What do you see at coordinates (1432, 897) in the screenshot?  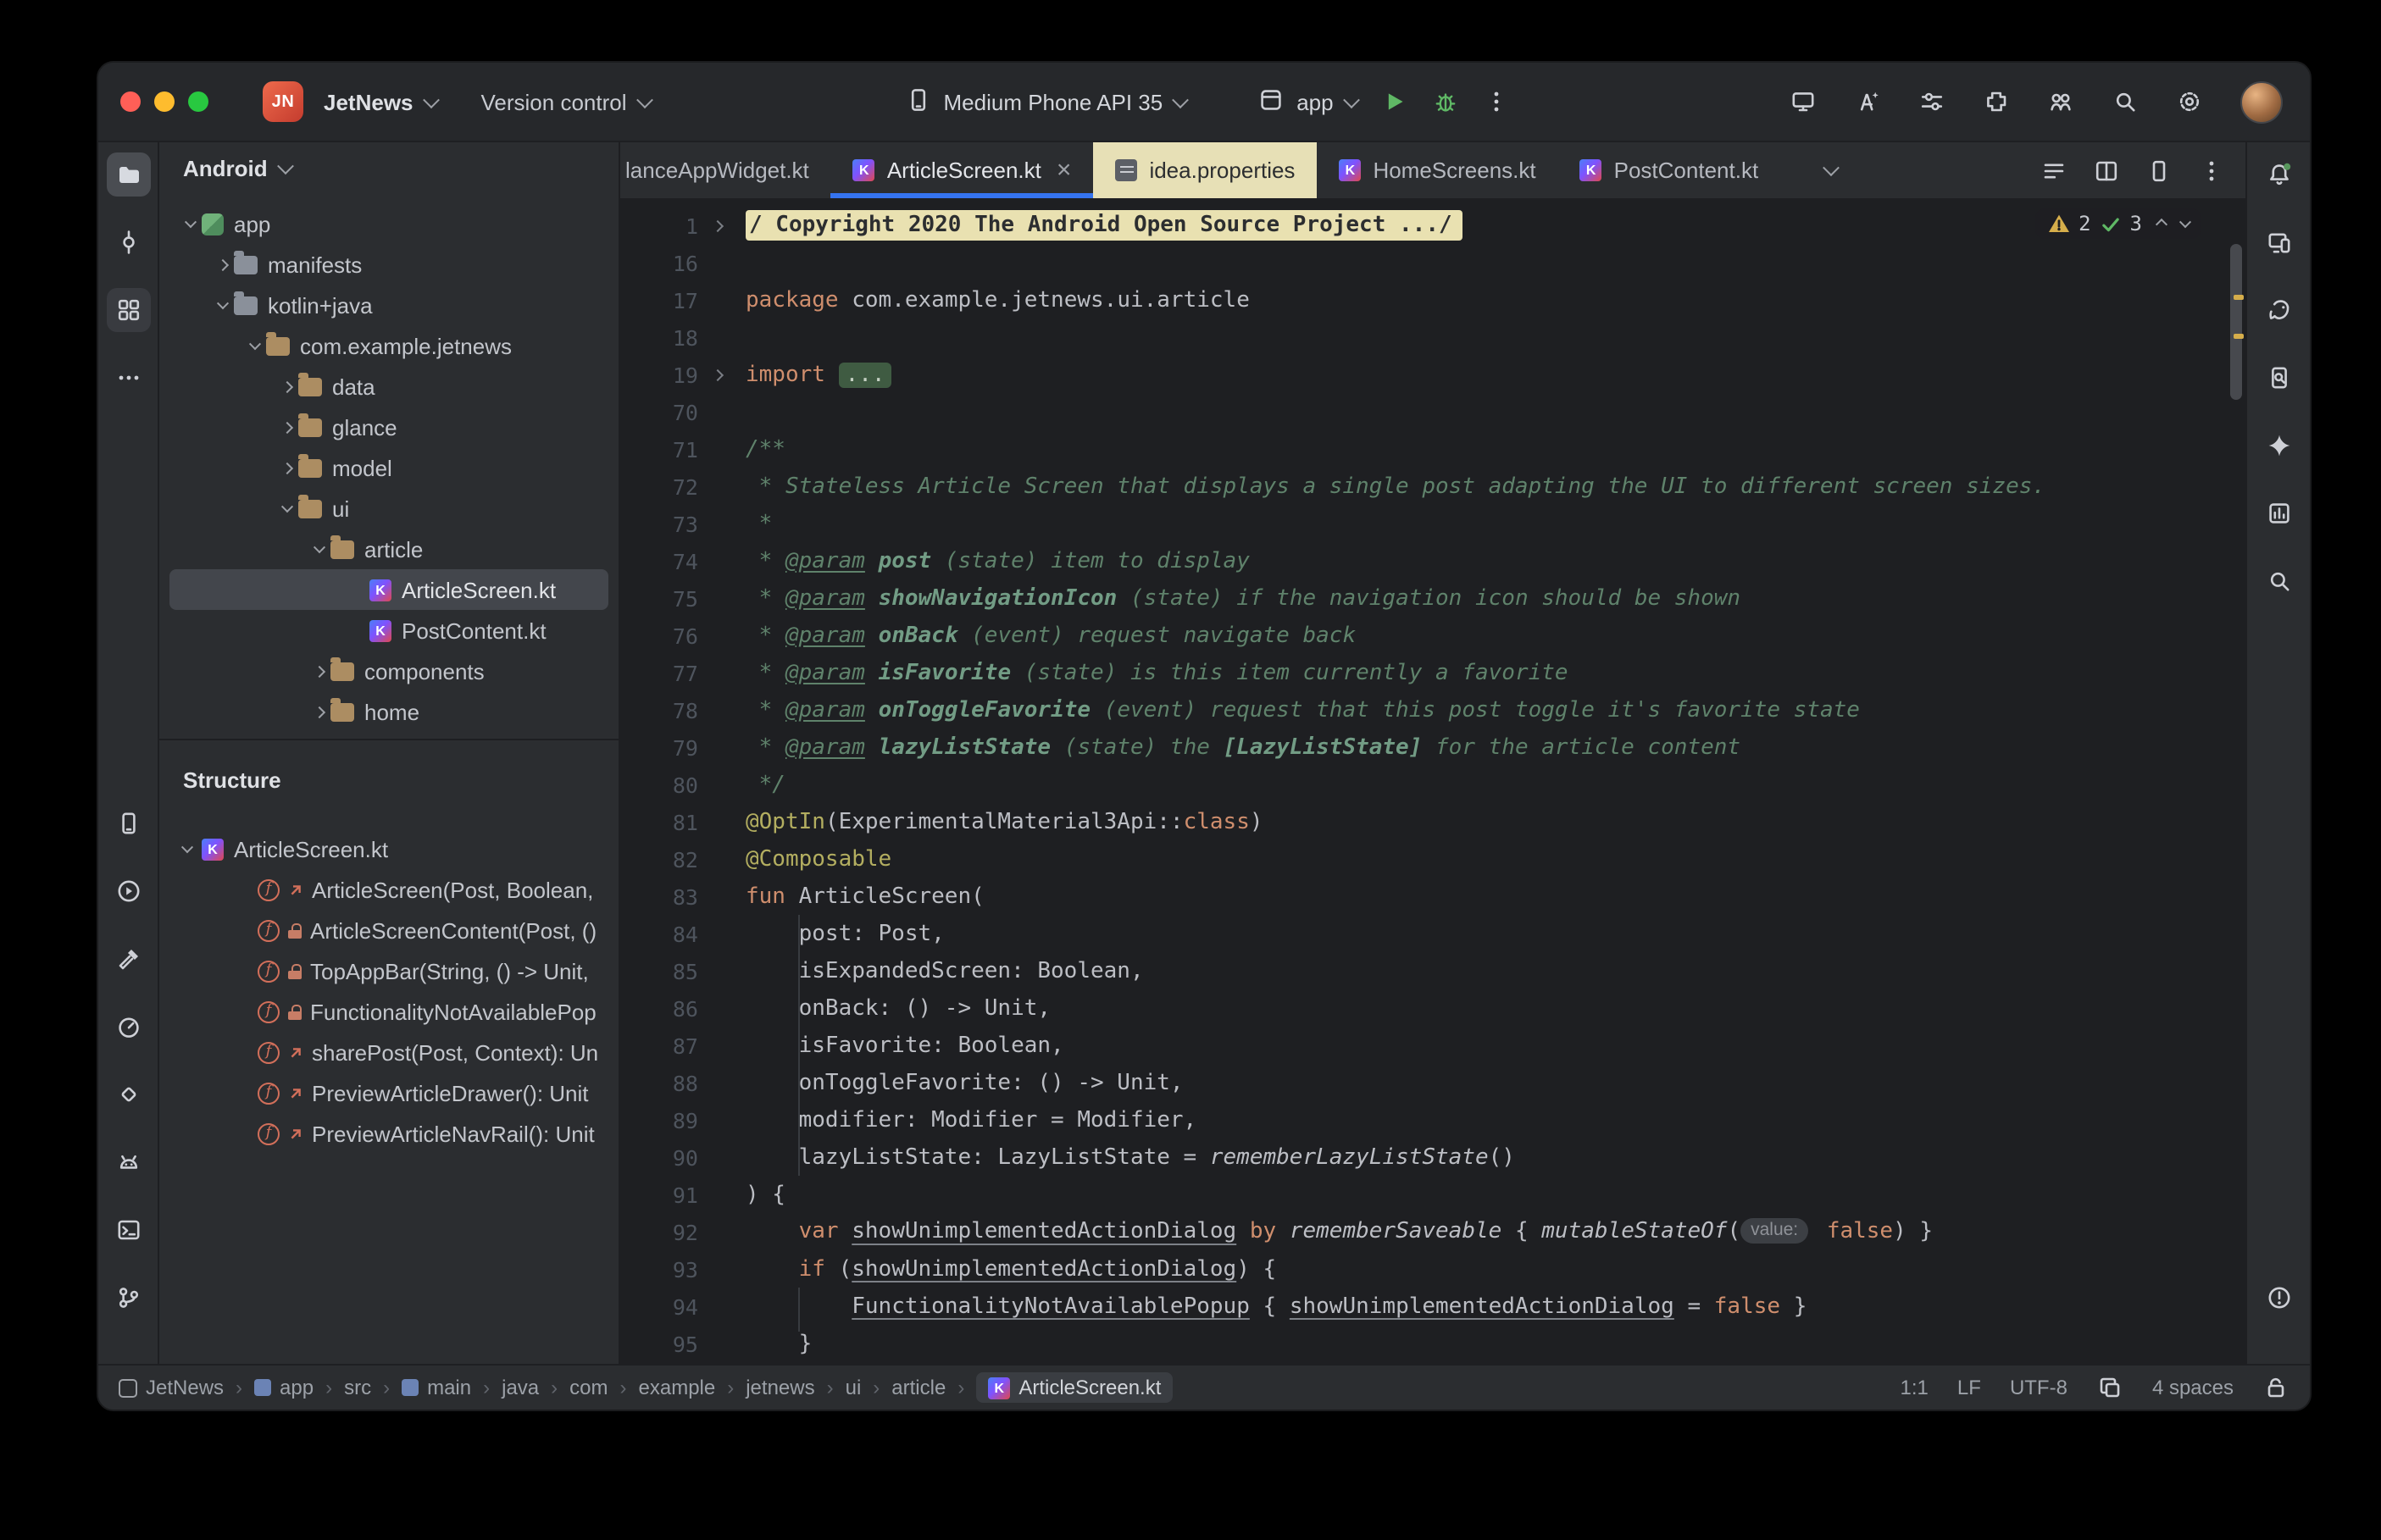 I see `code-line-83: 83 fun ArticleScreen(` at bounding box center [1432, 897].